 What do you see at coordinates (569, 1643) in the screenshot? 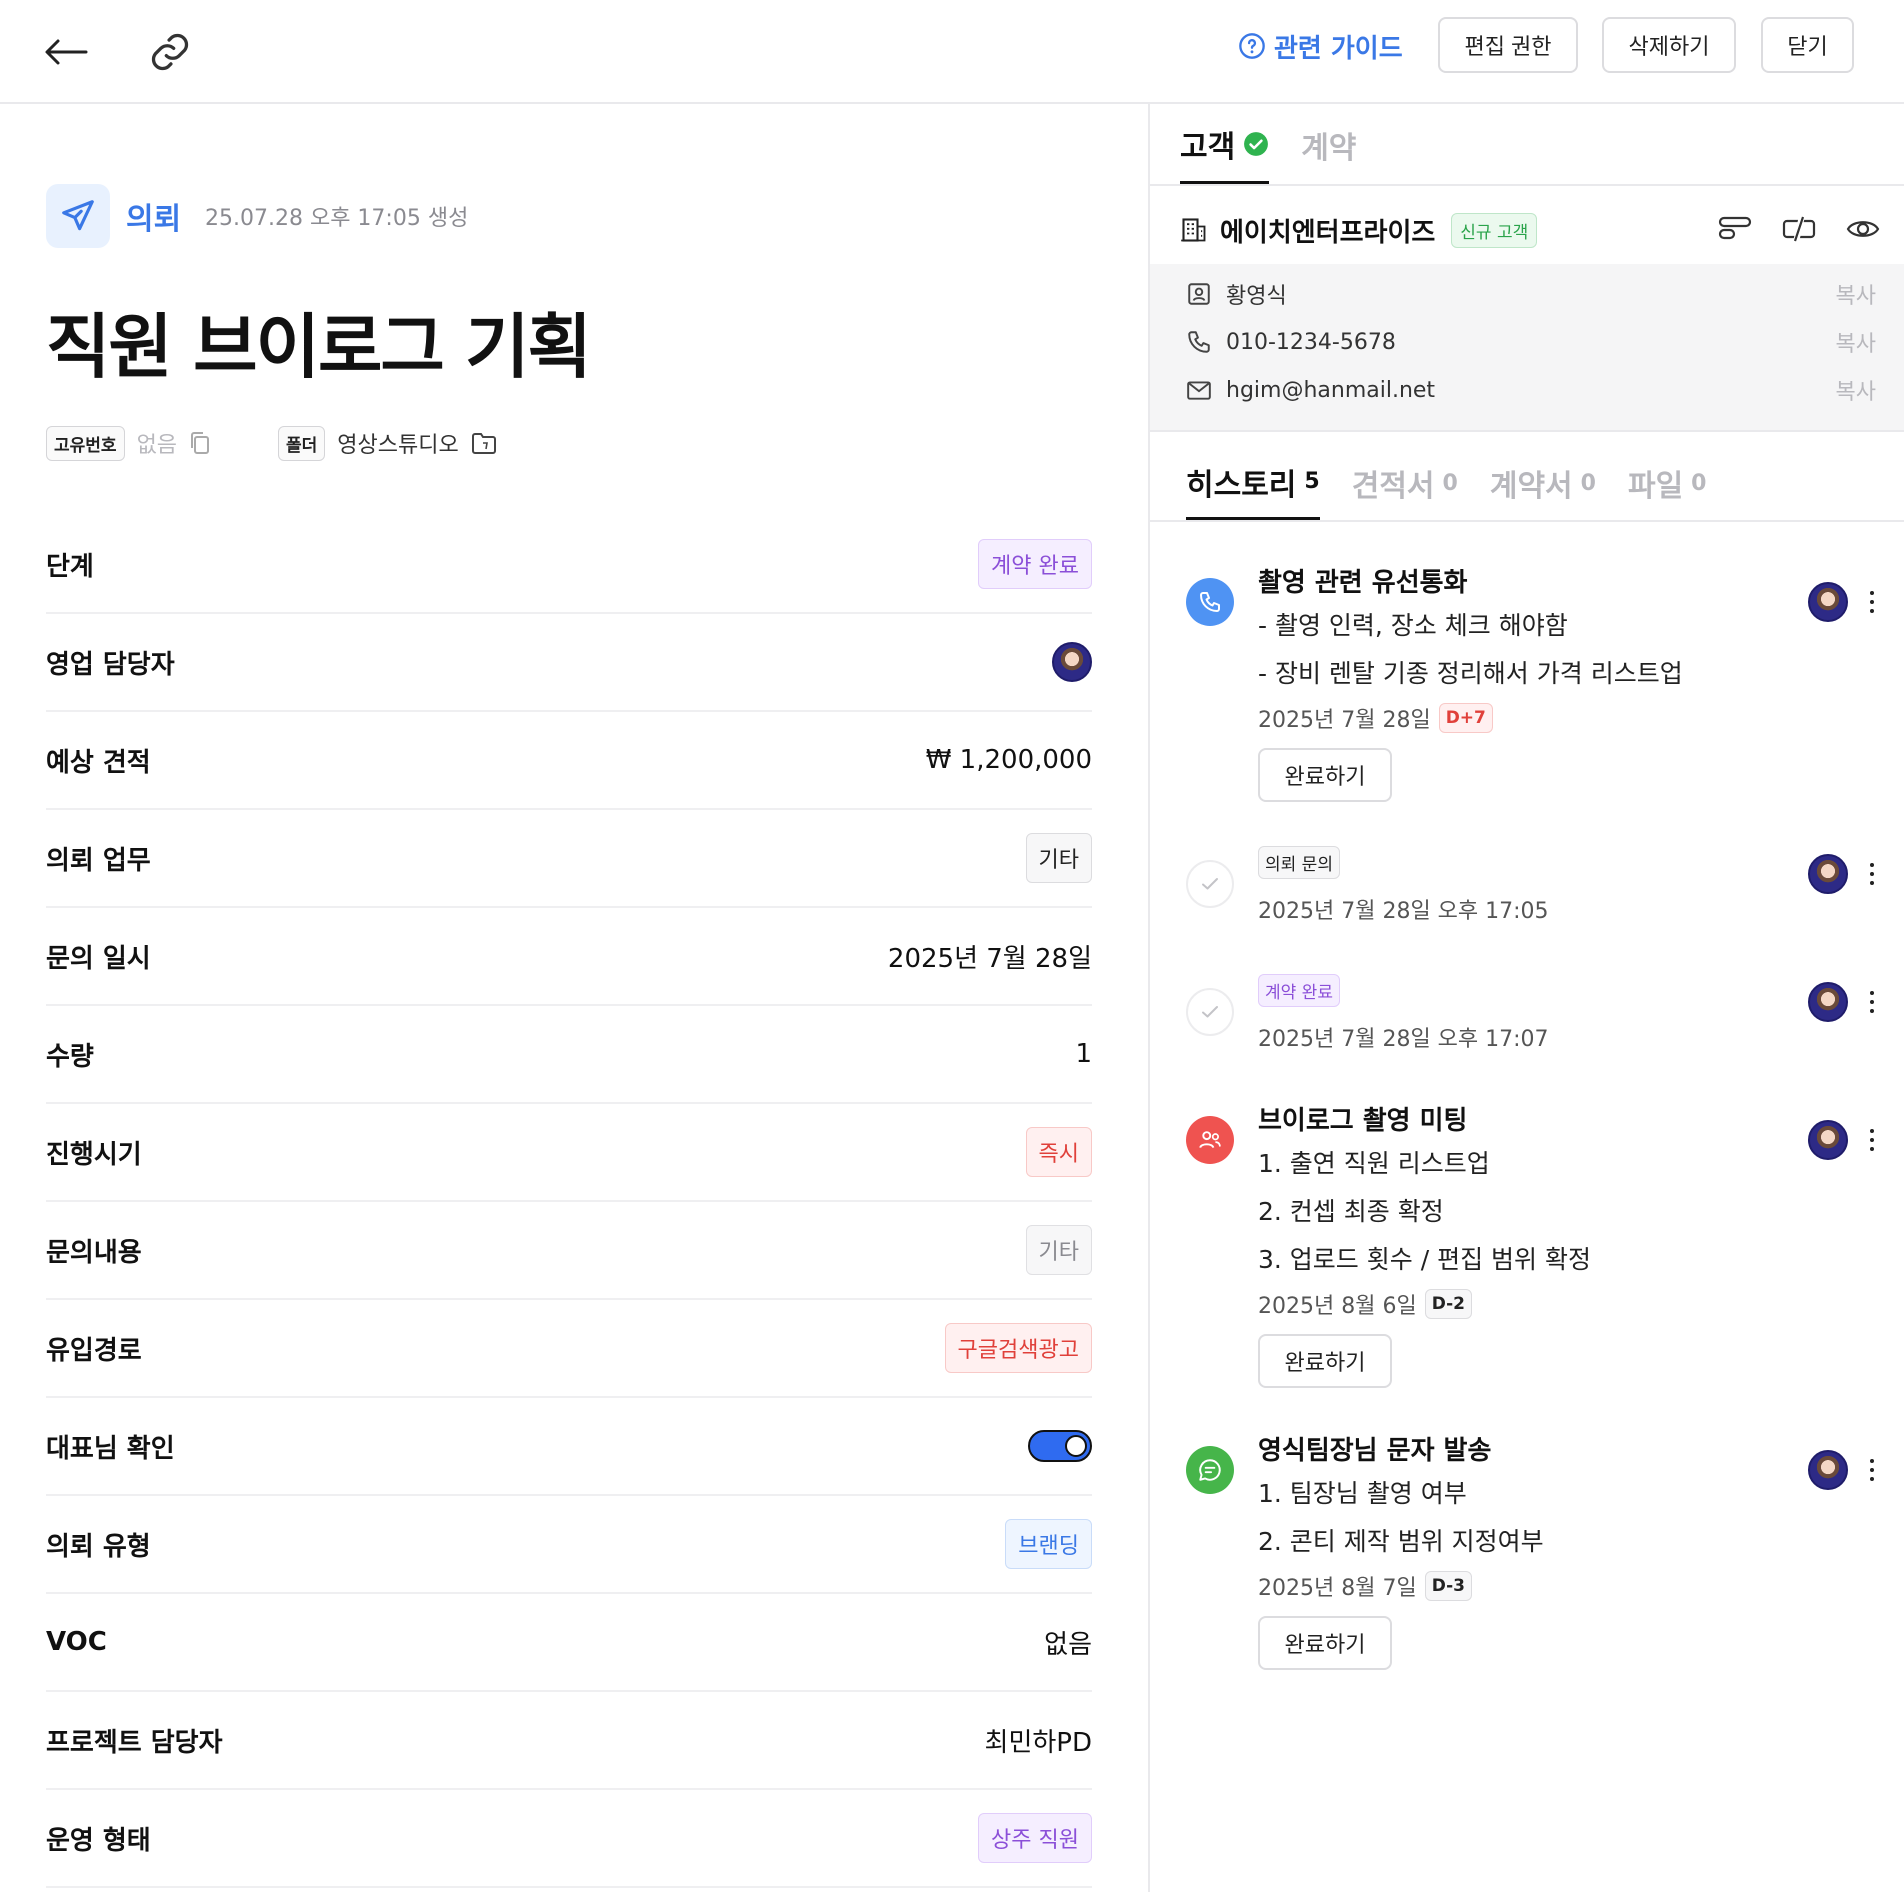
I see `field-row: VOC 없음` at bounding box center [569, 1643].